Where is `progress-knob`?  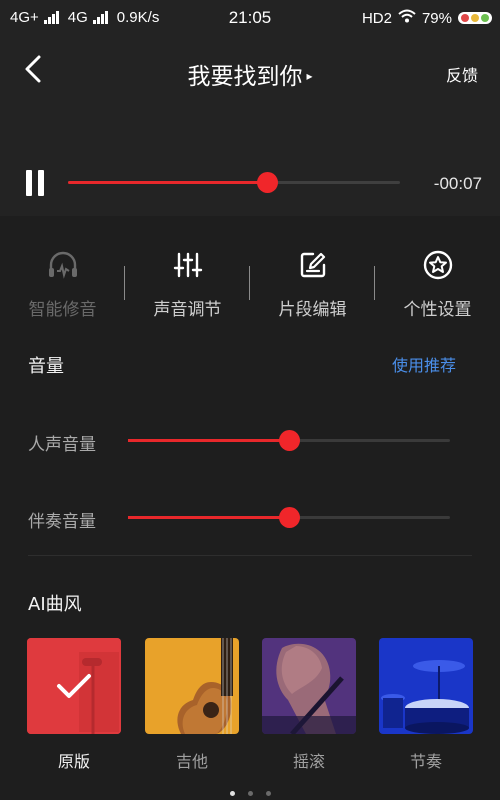
progress-knob is located at coordinates (268, 182).